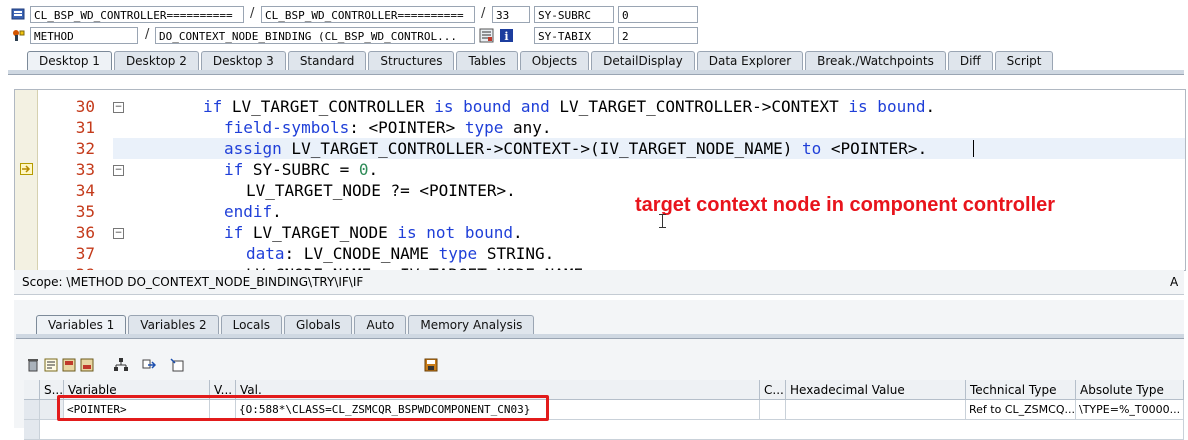 Image resolution: width=1188 pixels, height=440 pixels. What do you see at coordinates (243, 61) in the screenshot?
I see `tab-desktop-3: Desktop 3` at bounding box center [243, 61].